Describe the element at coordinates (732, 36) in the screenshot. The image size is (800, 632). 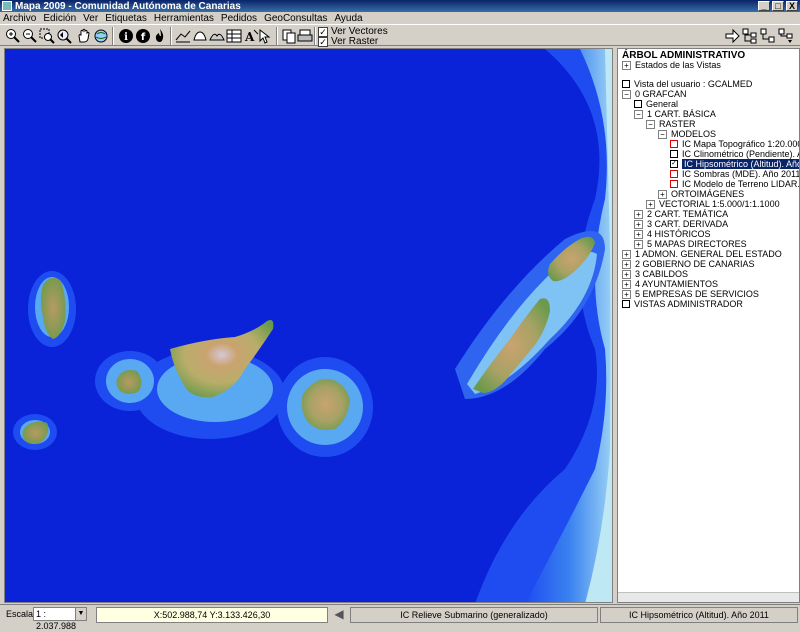
I see `forward-arrow-icon` at that location.